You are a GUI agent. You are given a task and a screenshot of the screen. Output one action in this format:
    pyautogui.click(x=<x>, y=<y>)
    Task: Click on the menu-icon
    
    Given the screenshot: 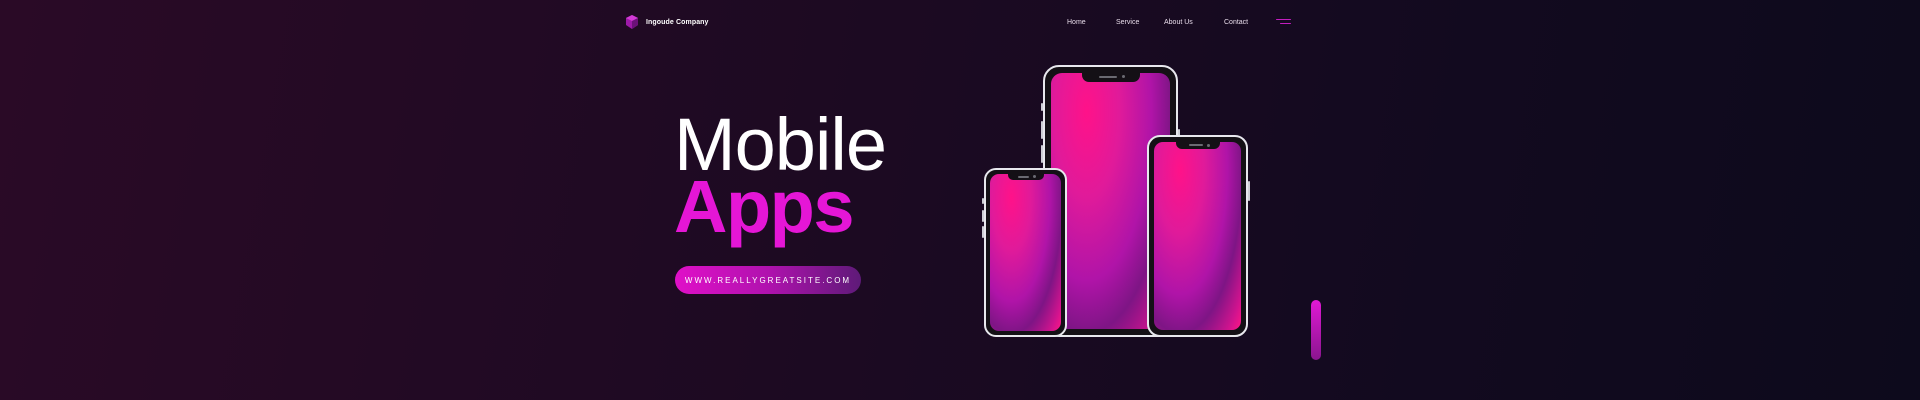 What is the action you would take?
    pyautogui.click(x=1283, y=22)
    